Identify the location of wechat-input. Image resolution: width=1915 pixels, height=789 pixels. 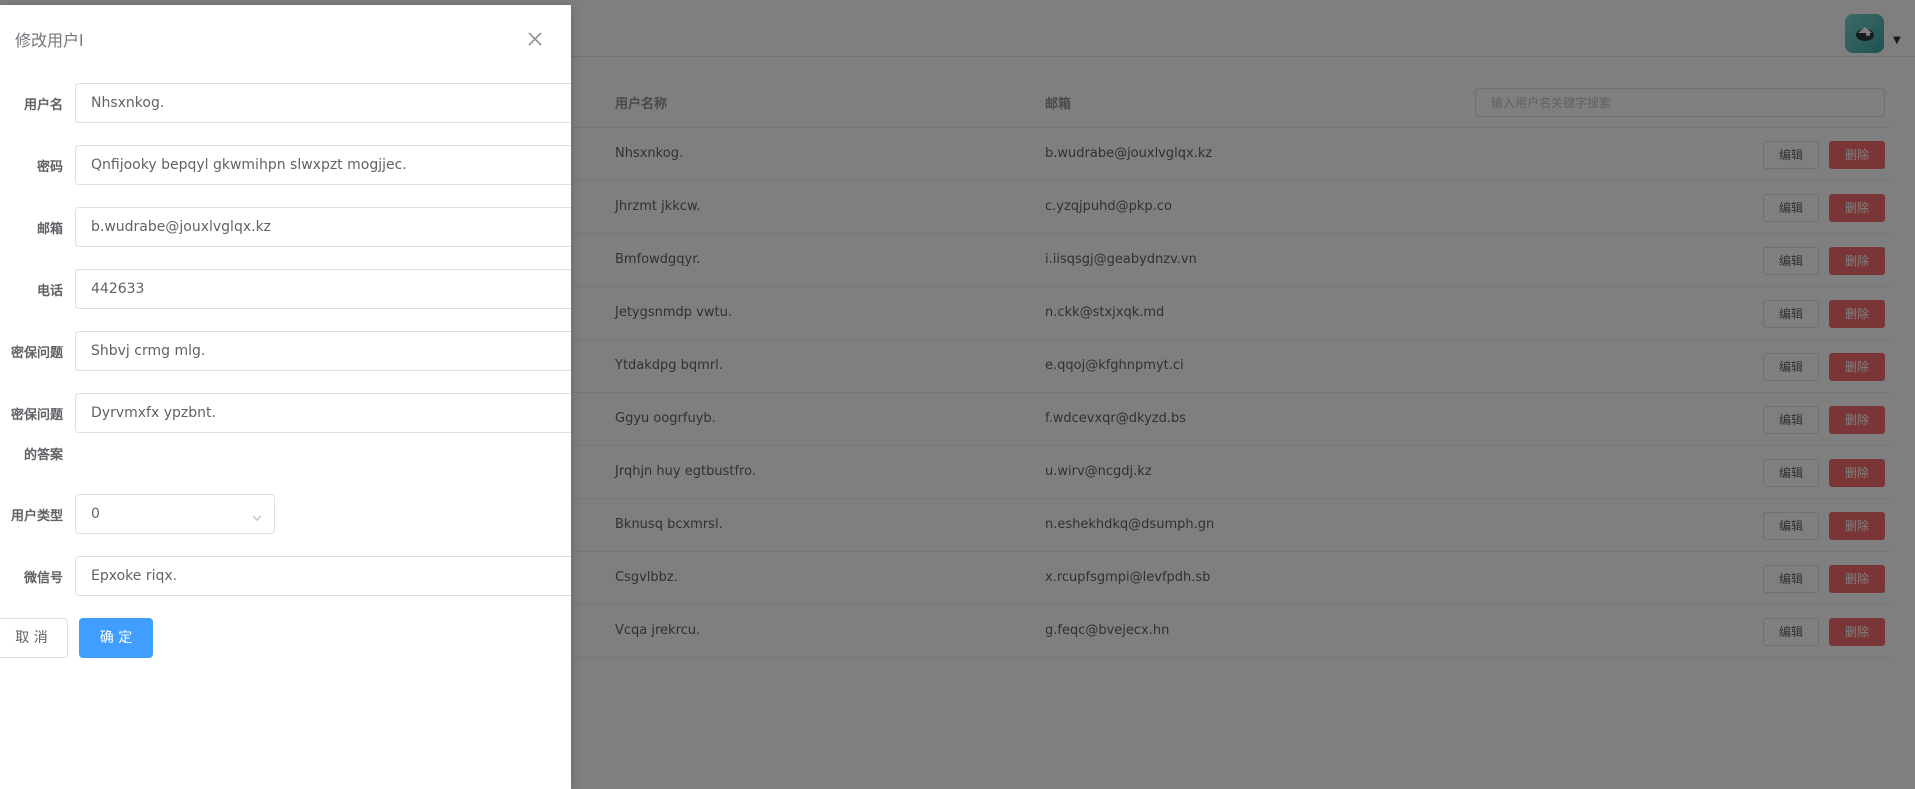
(323, 576).